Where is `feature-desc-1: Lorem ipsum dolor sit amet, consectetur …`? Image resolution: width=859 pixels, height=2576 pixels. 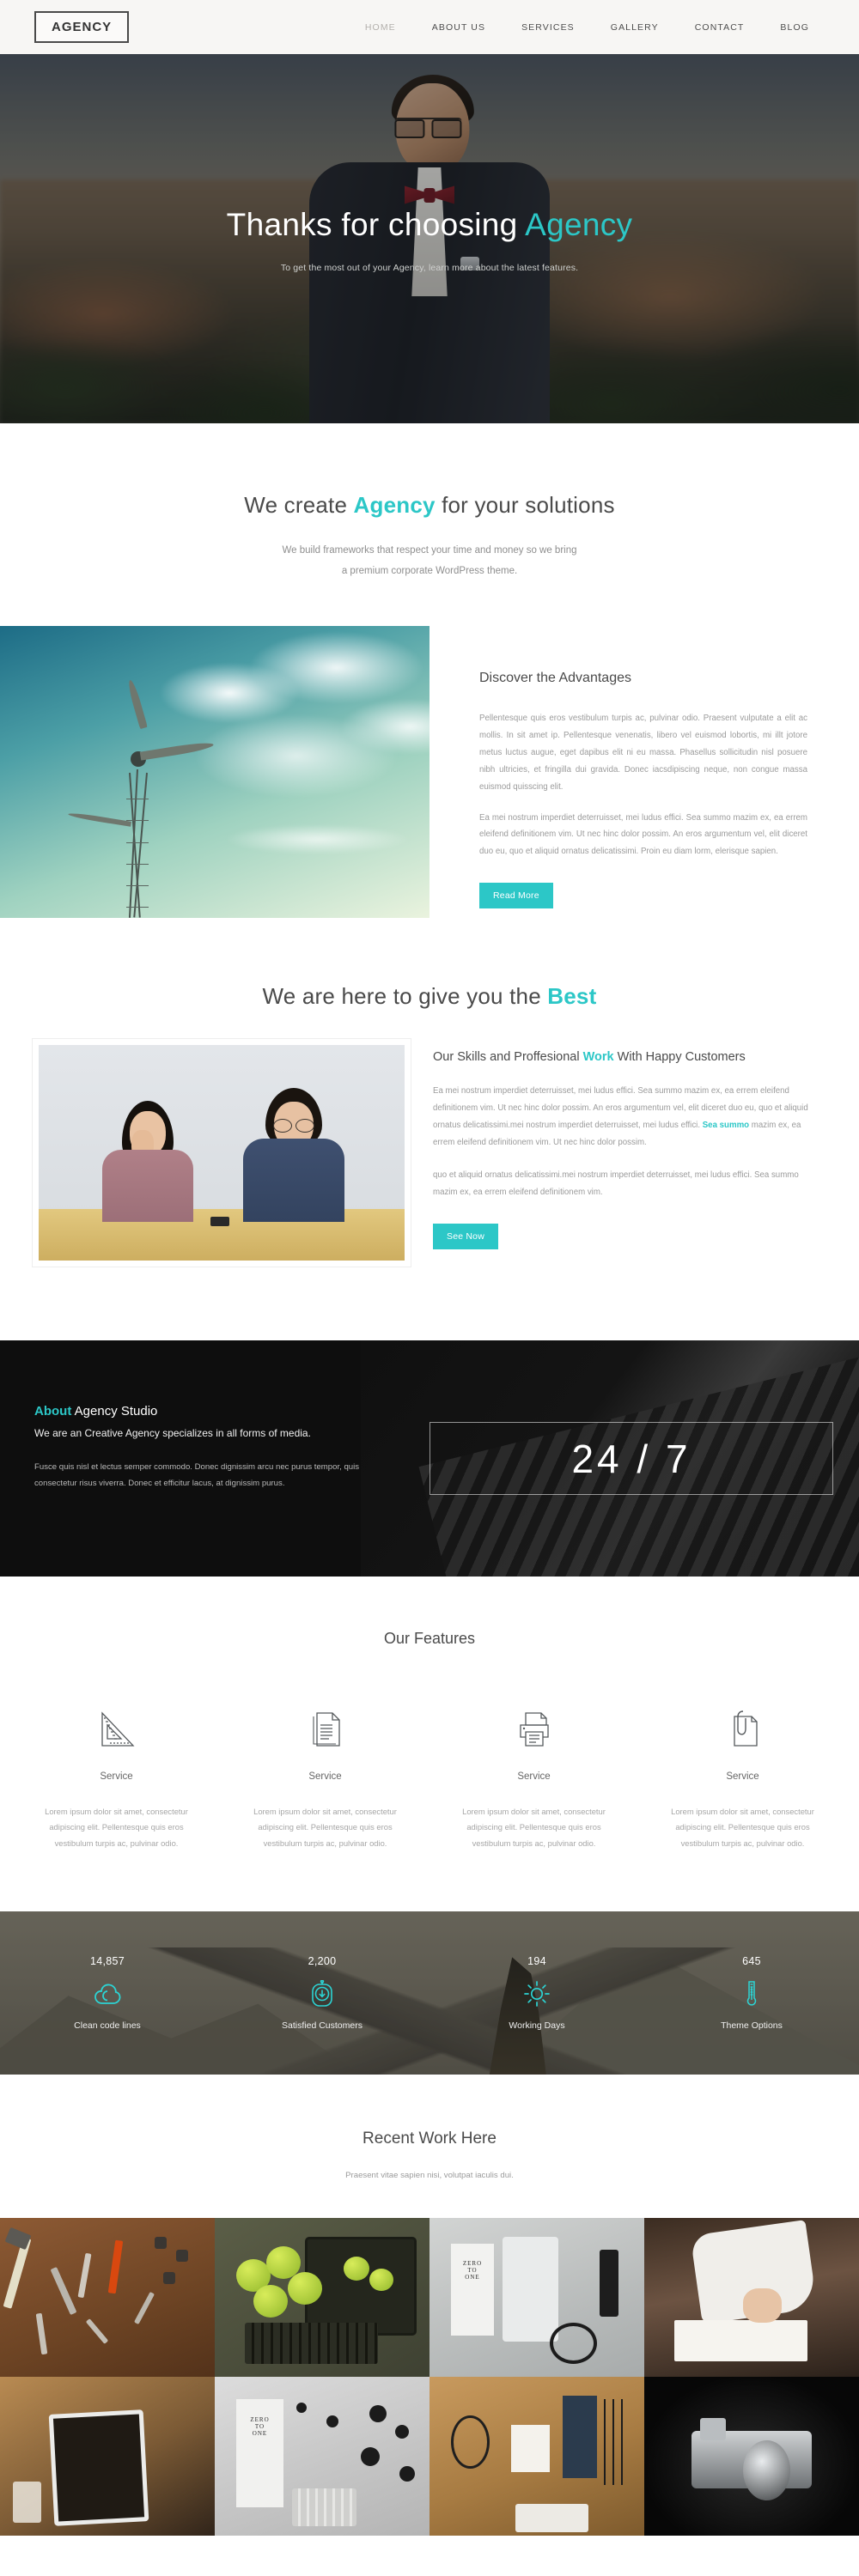
feature-desc-1: Lorem ipsum dolor sit amet, consectetur … is located at coordinates (116, 1828).